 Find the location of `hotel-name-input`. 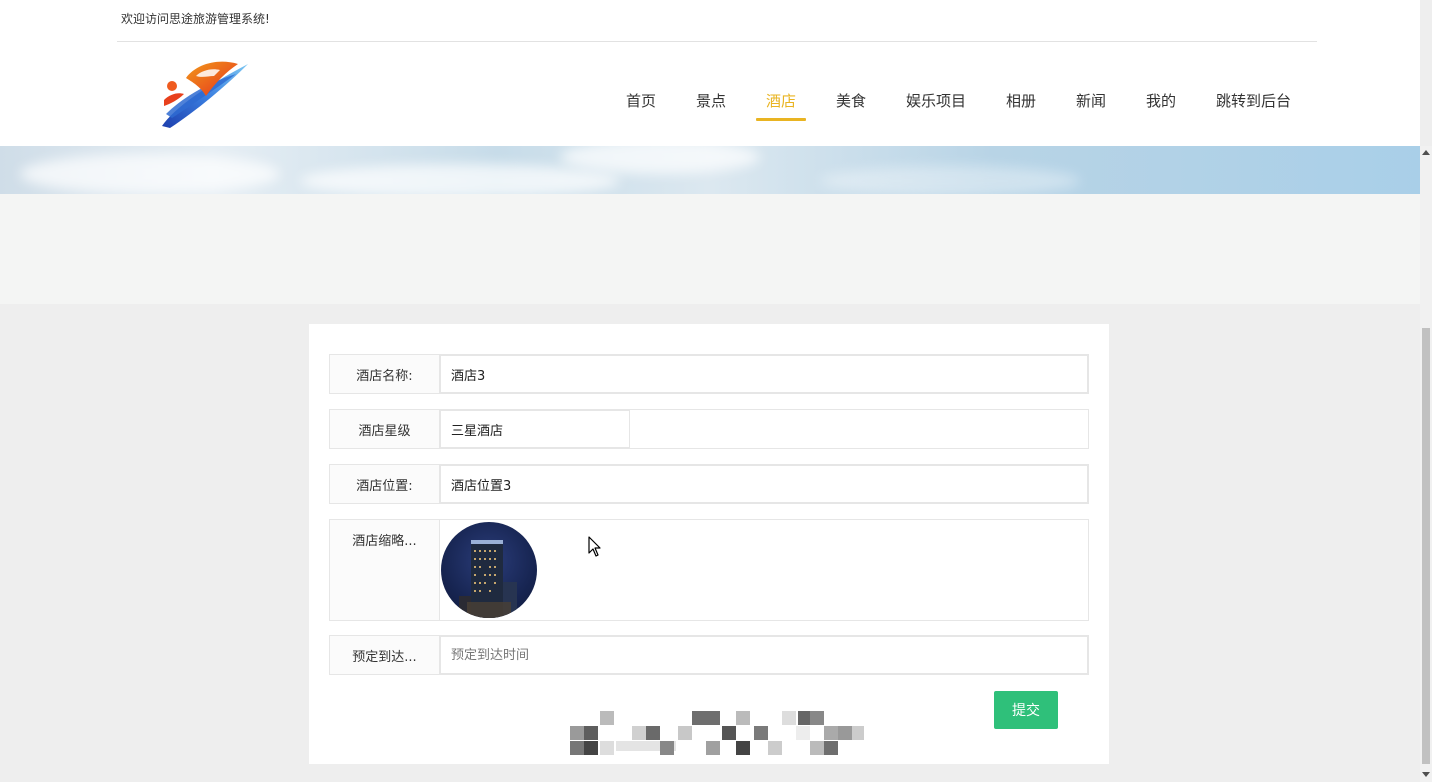

hotel-name-input is located at coordinates (764, 374).